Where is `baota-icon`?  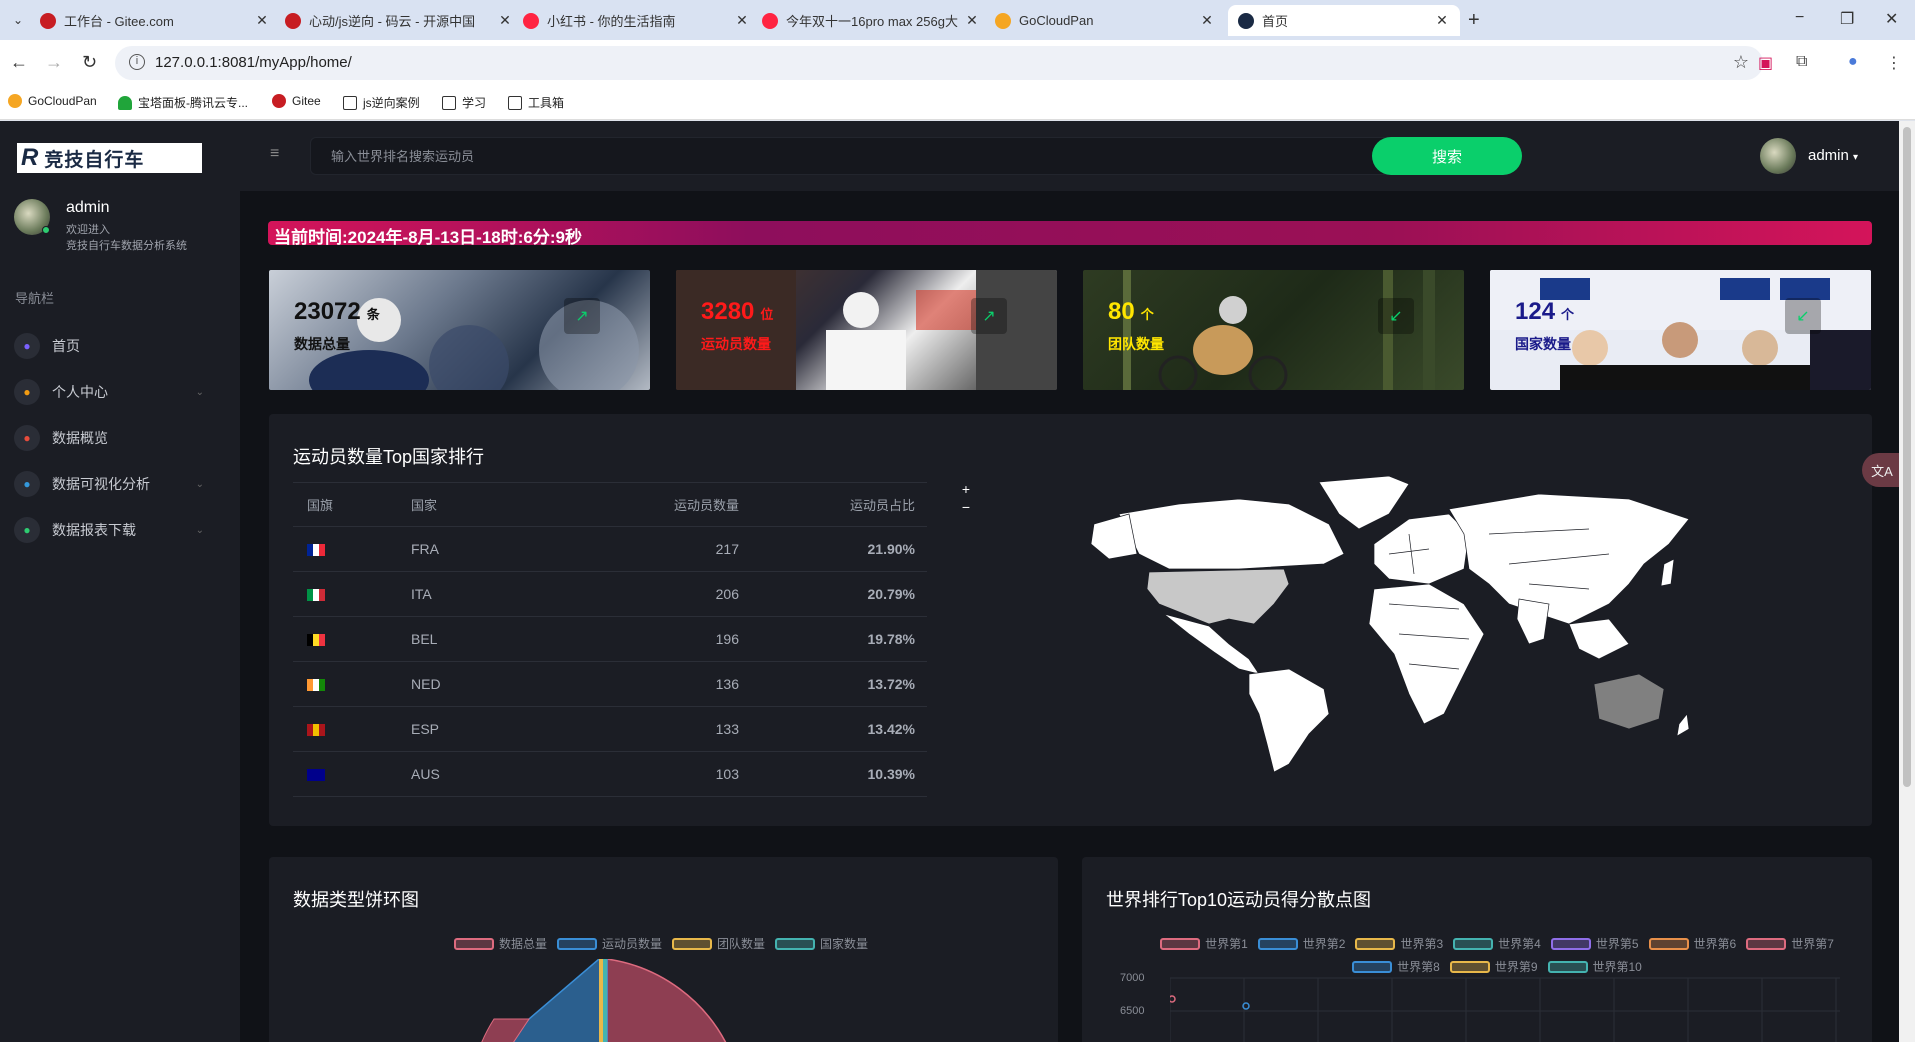
baota-icon is located at coordinates (125, 102).